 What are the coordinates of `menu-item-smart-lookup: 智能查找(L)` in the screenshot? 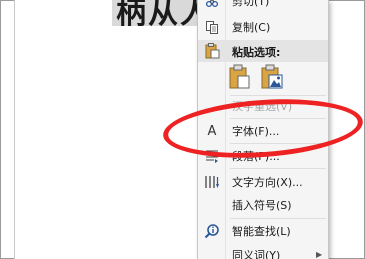 It's located at (263, 231).